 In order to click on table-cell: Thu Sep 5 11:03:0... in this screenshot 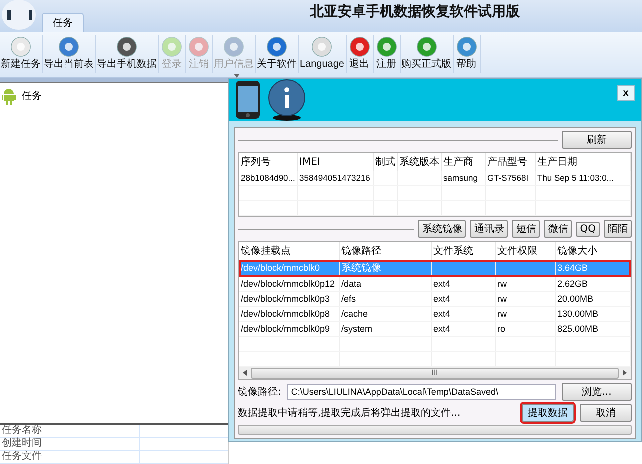, I will do `click(582, 178)`.